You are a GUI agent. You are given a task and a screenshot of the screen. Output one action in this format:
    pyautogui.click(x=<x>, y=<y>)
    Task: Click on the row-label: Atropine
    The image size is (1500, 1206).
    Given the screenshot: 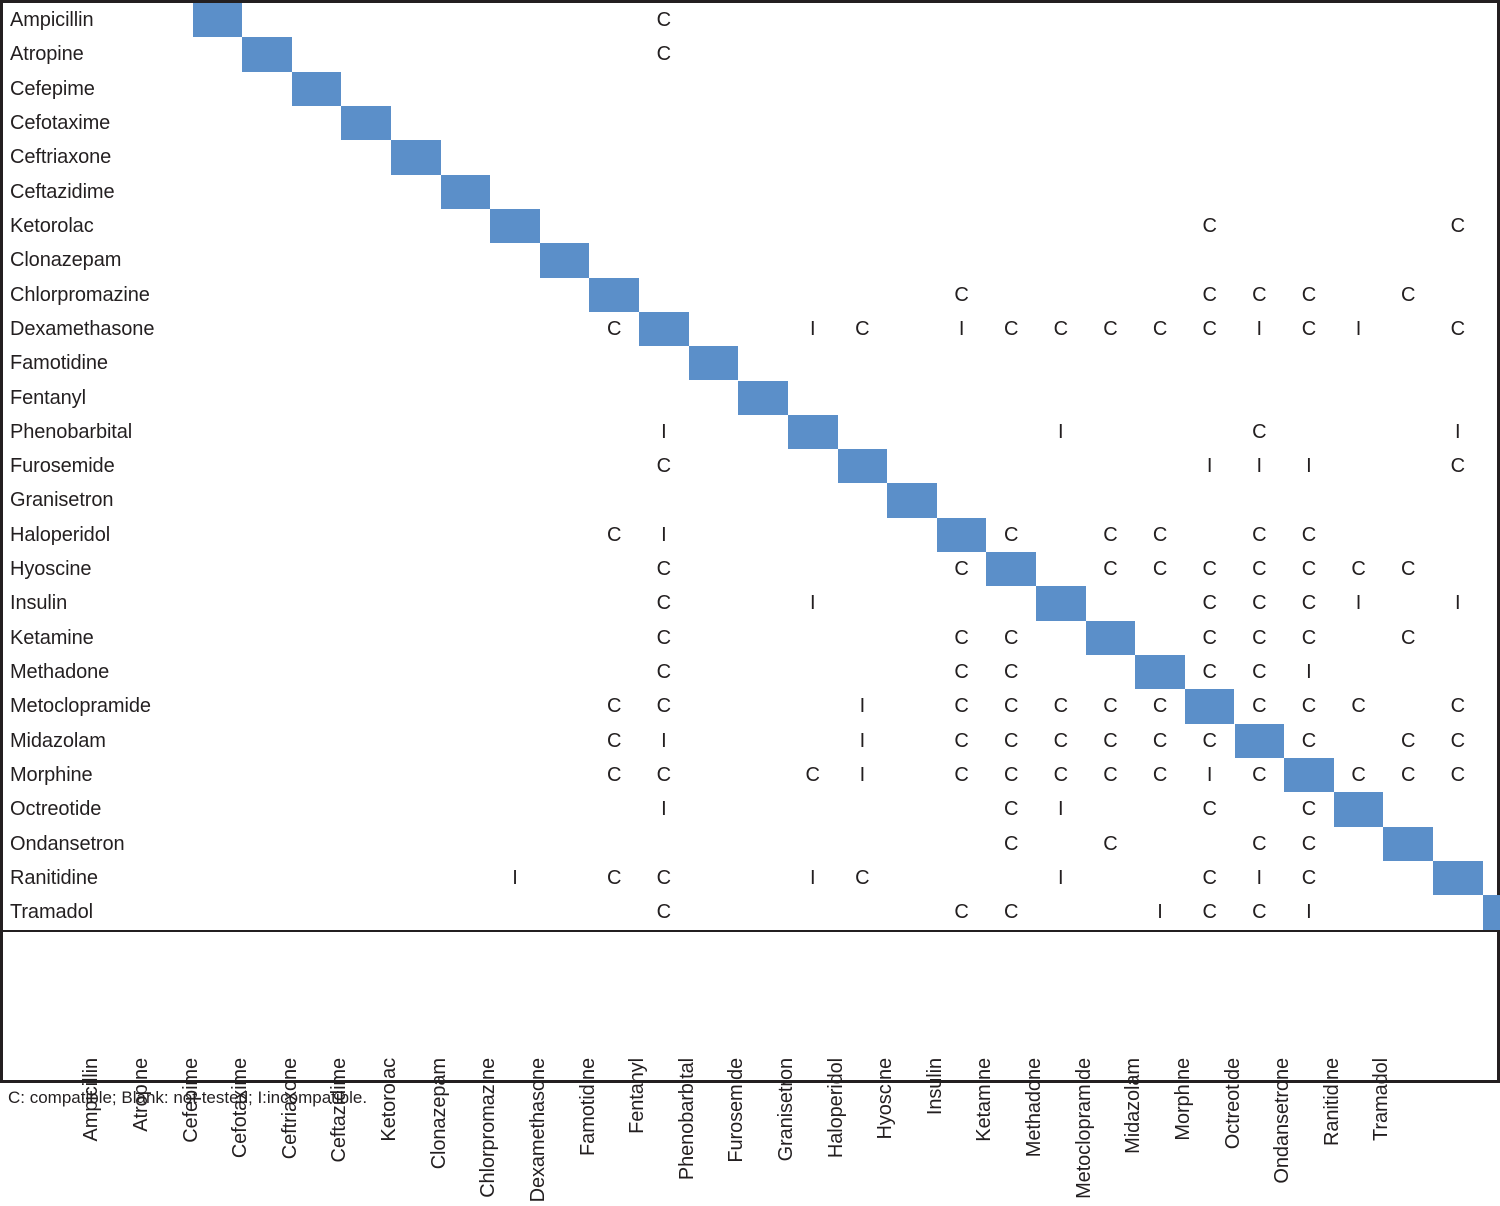 What is the action you would take?
    pyautogui.click(x=47, y=54)
    